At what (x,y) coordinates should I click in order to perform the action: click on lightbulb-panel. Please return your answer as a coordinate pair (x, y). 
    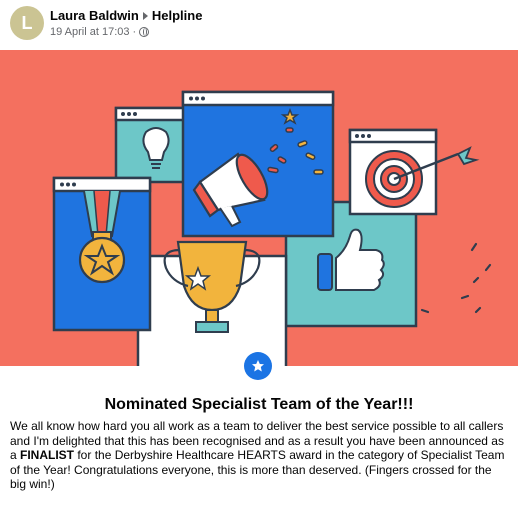
    Looking at the image, I should click on (151, 145).